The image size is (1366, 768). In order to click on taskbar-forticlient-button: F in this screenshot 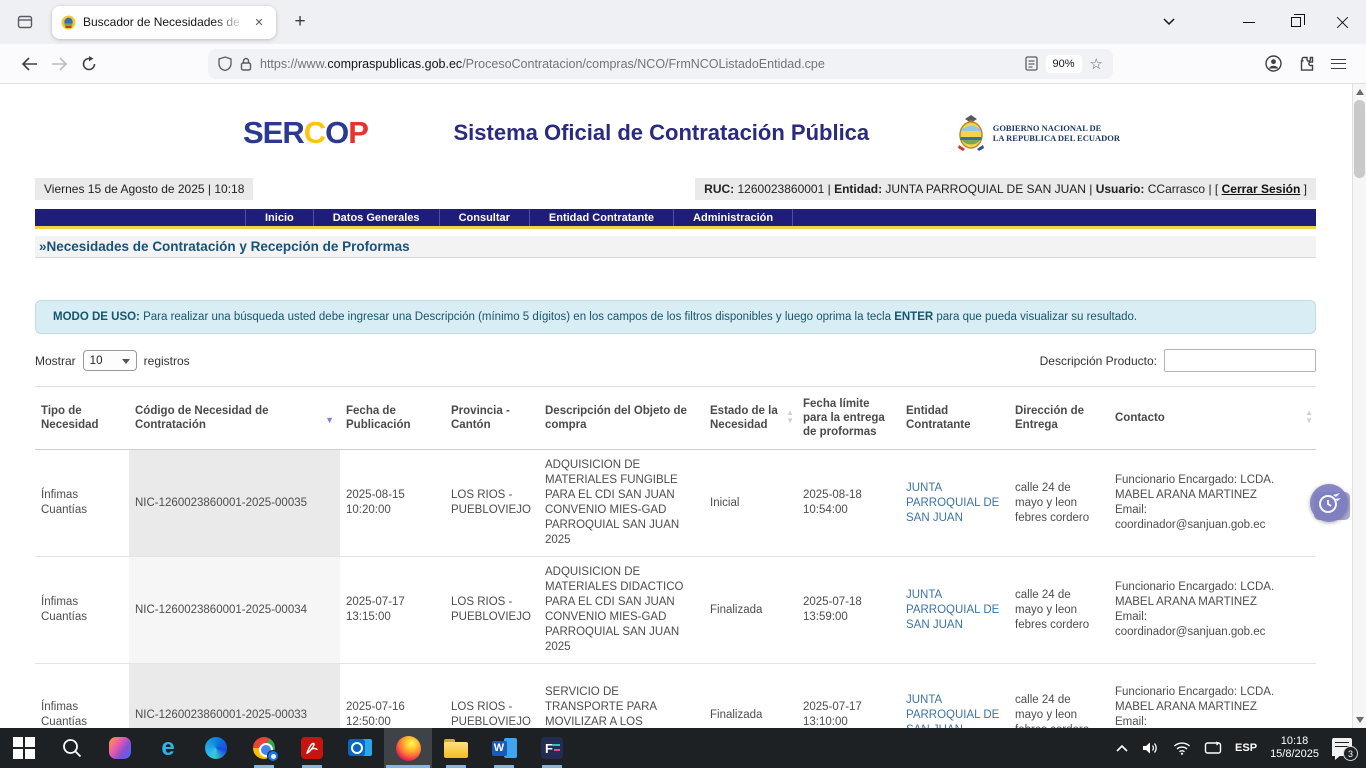, I will do `click(552, 748)`.